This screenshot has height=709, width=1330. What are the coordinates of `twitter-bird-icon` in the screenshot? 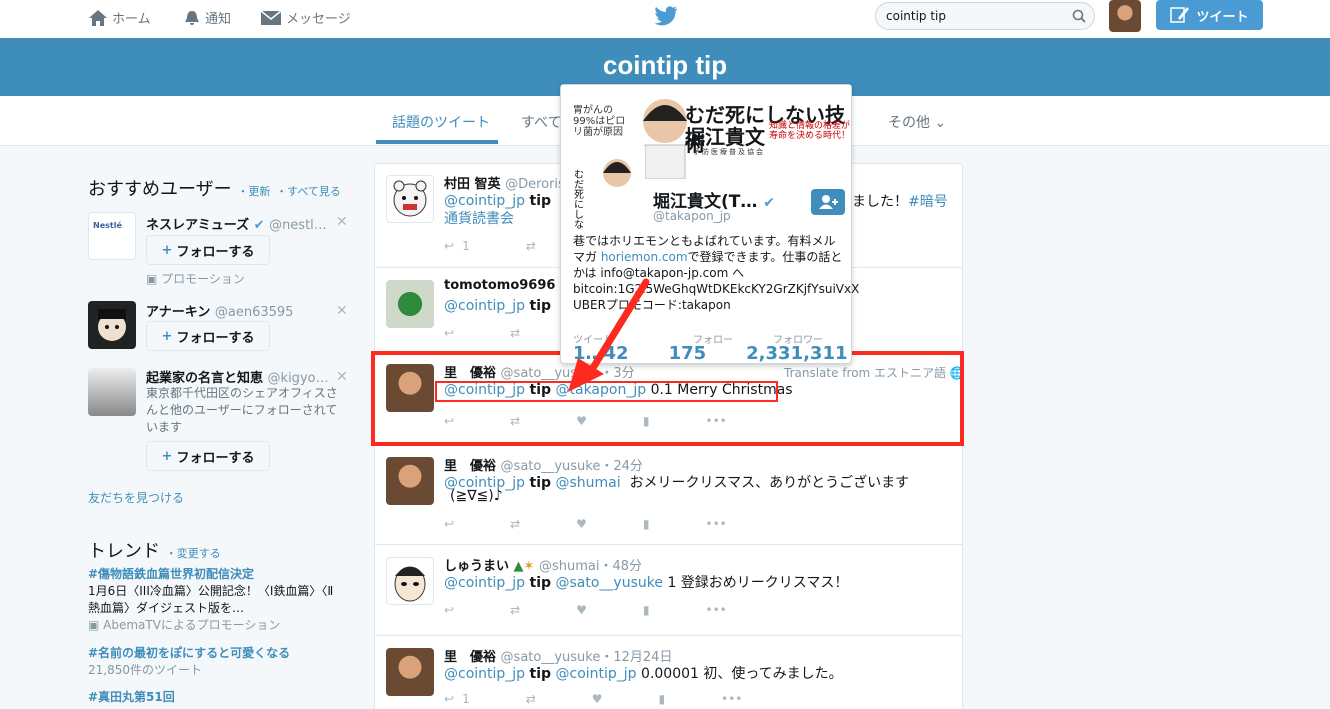 It's located at (666, 16).